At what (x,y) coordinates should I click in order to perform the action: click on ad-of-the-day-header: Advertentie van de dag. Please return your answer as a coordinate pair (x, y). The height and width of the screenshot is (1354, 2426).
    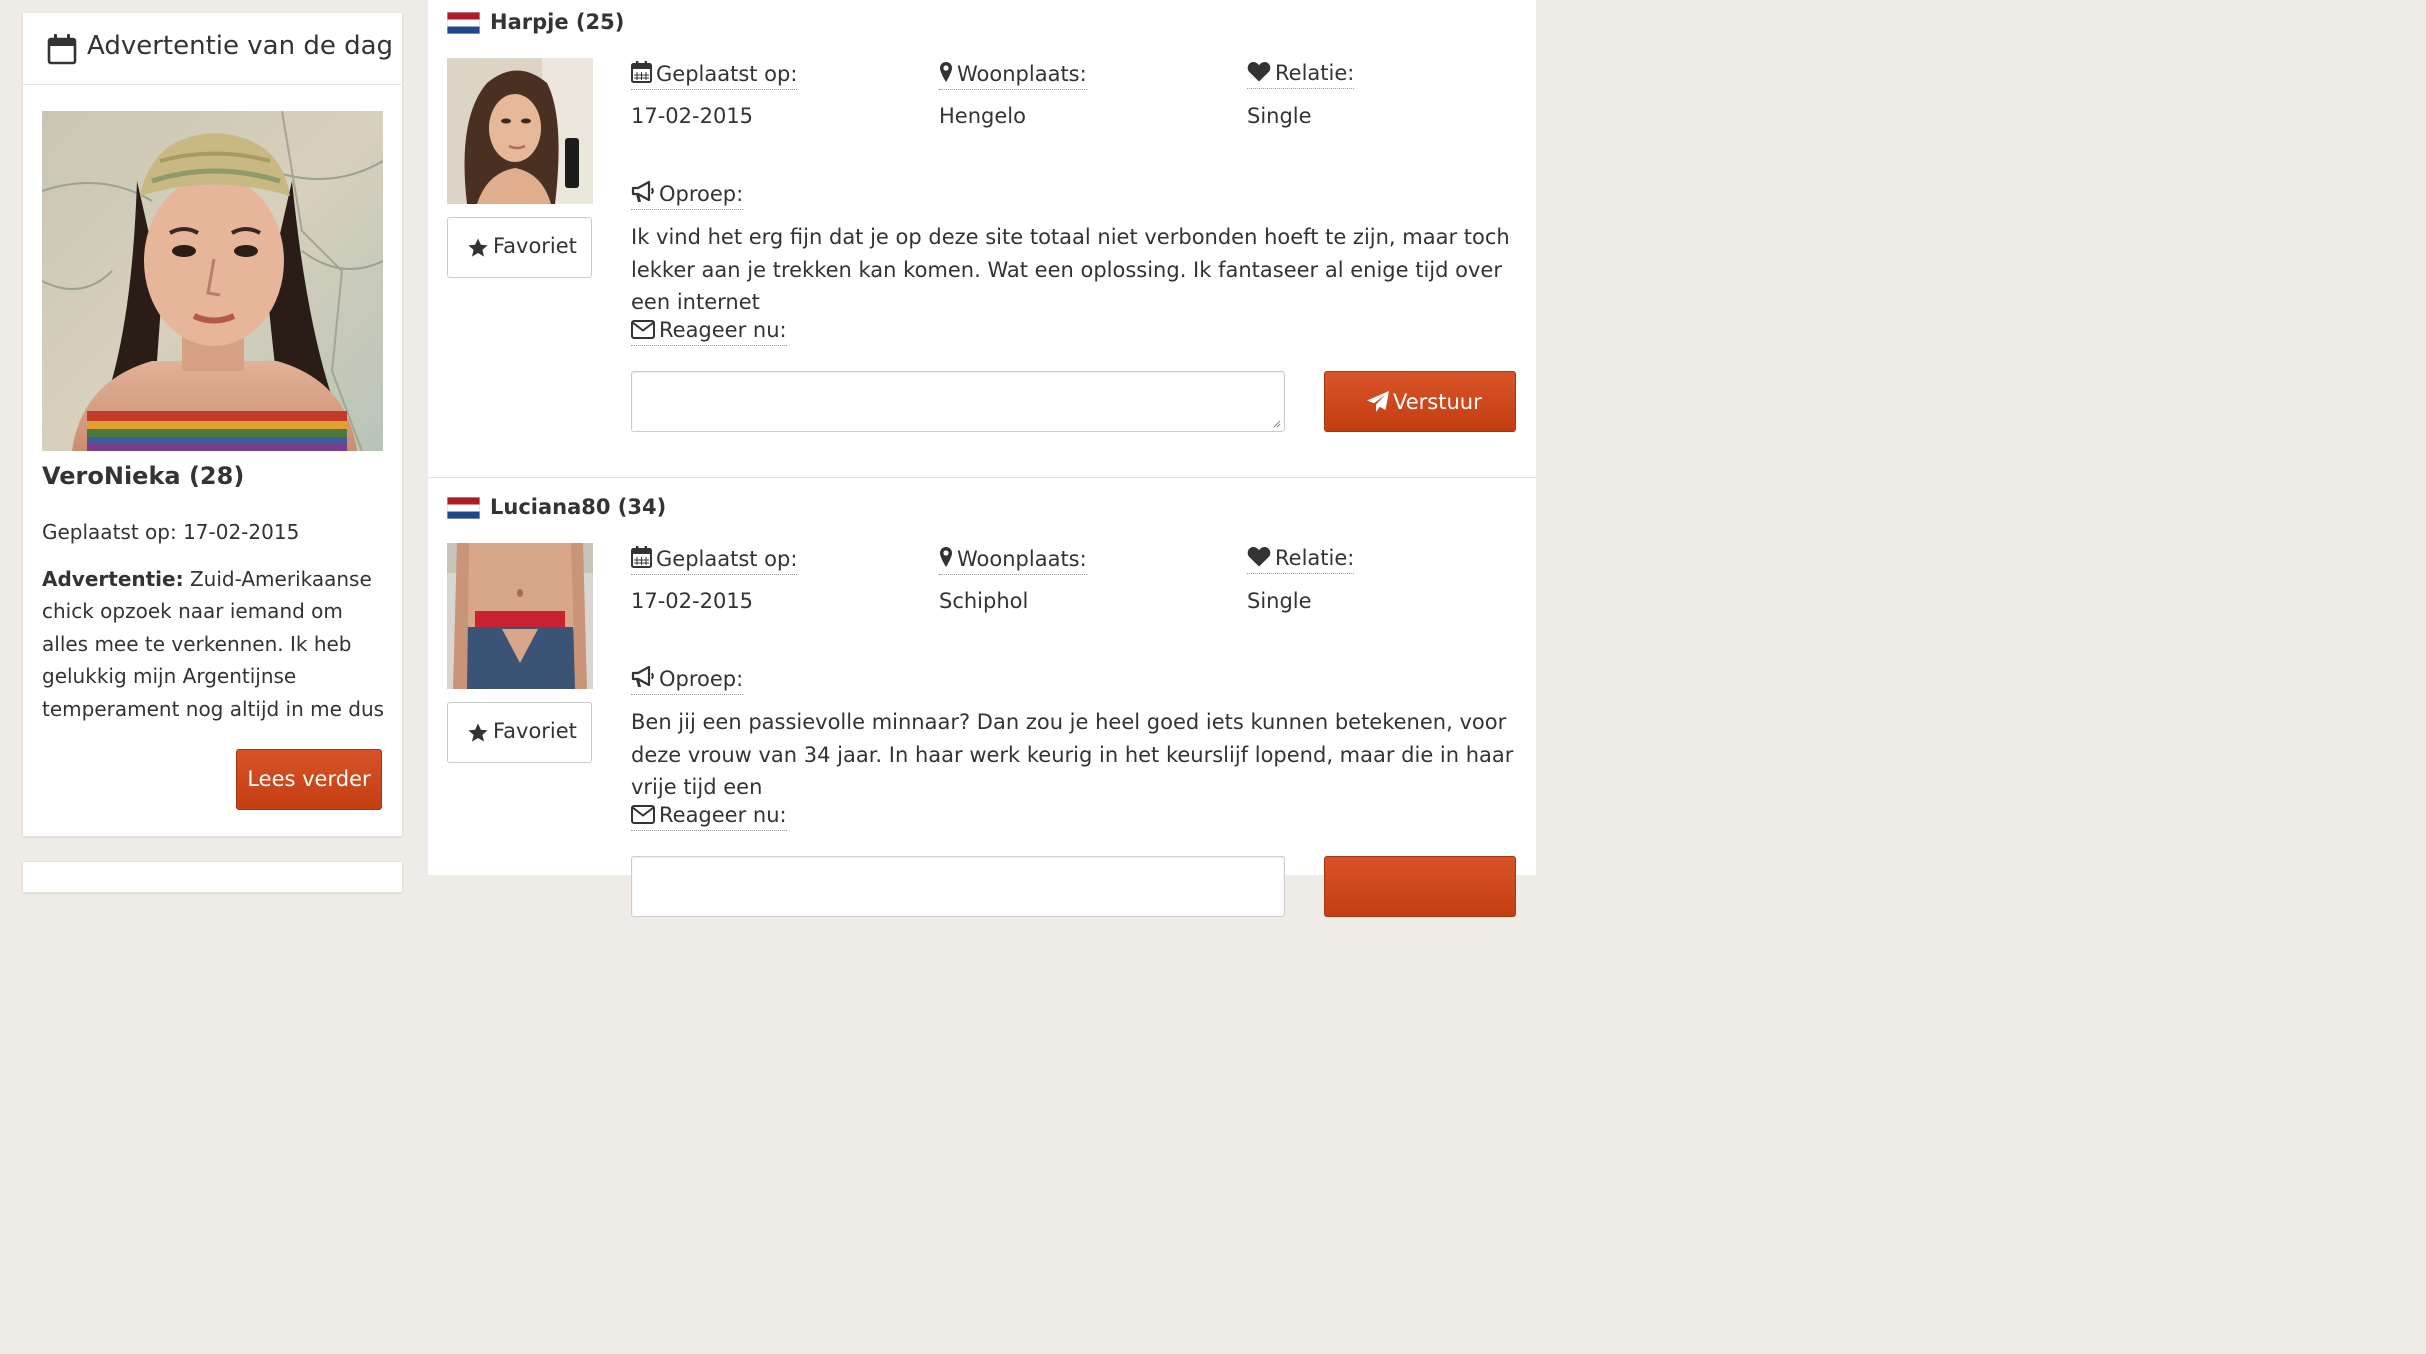
    Looking at the image, I should click on (212, 49).